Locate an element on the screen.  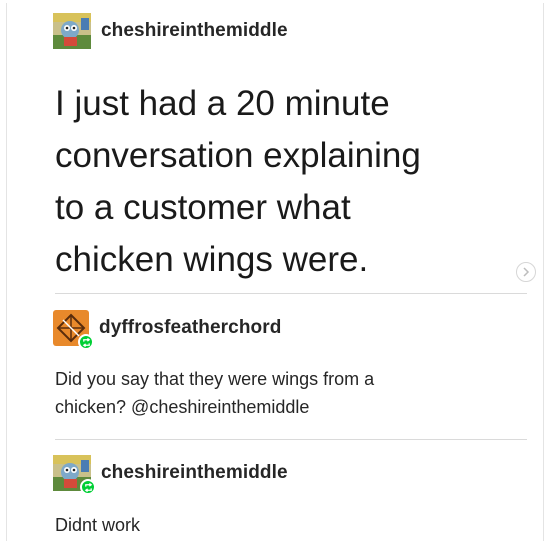
chevron-right-icon is located at coordinates (526, 272).